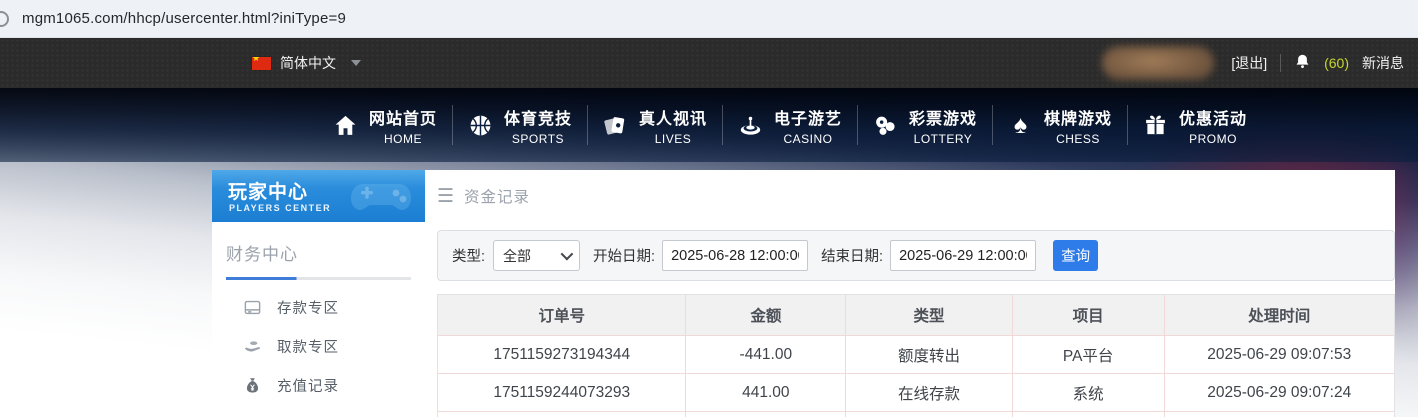 This screenshot has height=417, width=1418. What do you see at coordinates (929, 355) in the screenshot?
I see `cell-type: 额度转出` at bounding box center [929, 355].